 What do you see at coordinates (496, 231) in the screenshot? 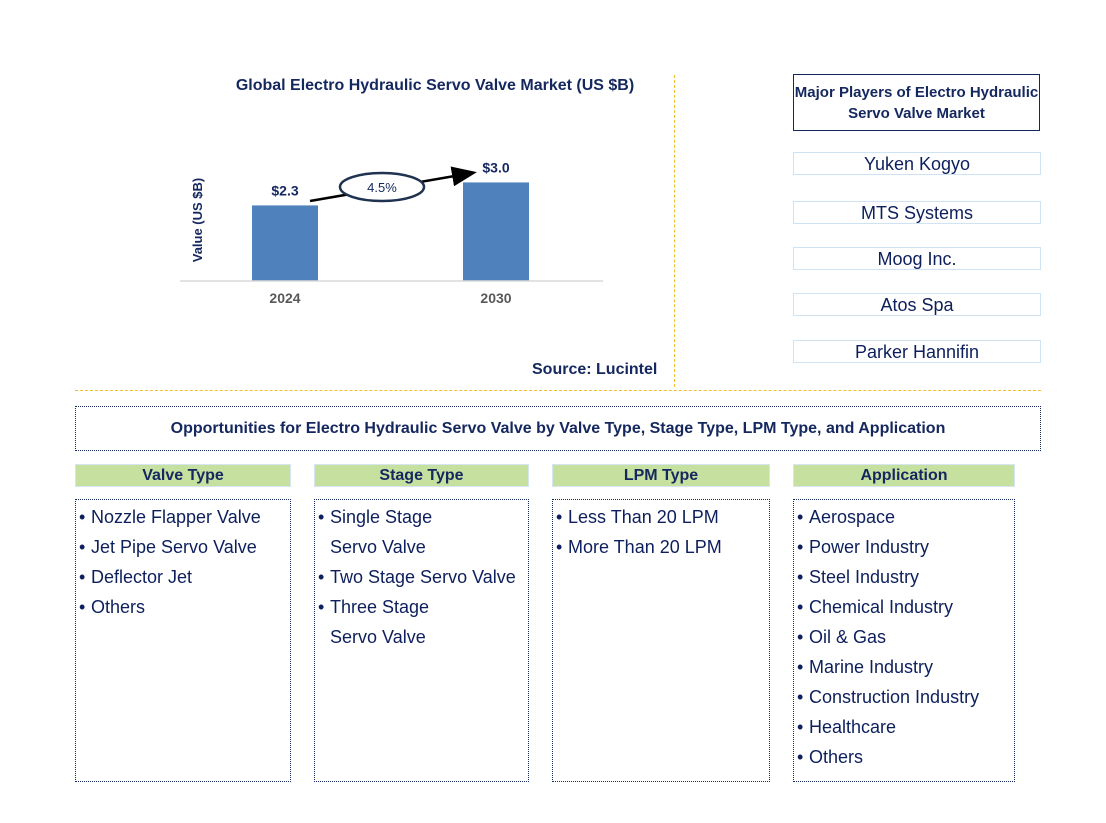
I see `bar-2030` at bounding box center [496, 231].